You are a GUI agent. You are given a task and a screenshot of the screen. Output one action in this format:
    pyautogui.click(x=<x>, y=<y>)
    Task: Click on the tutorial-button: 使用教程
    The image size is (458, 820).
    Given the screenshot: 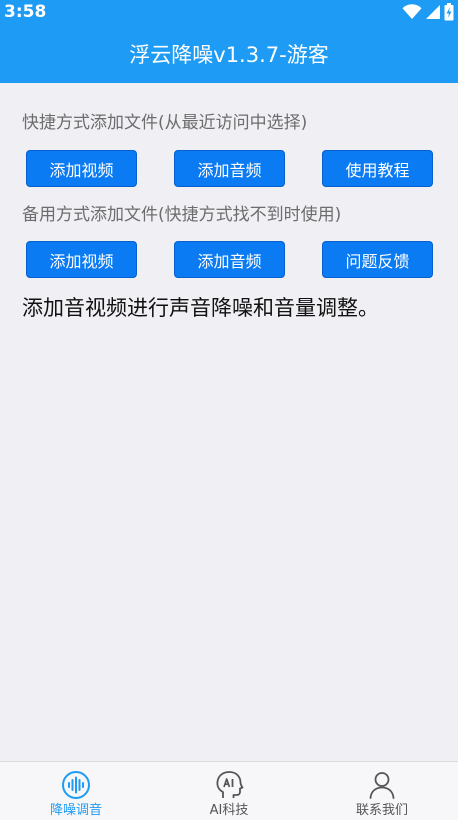 What is the action you would take?
    pyautogui.click(x=377, y=168)
    